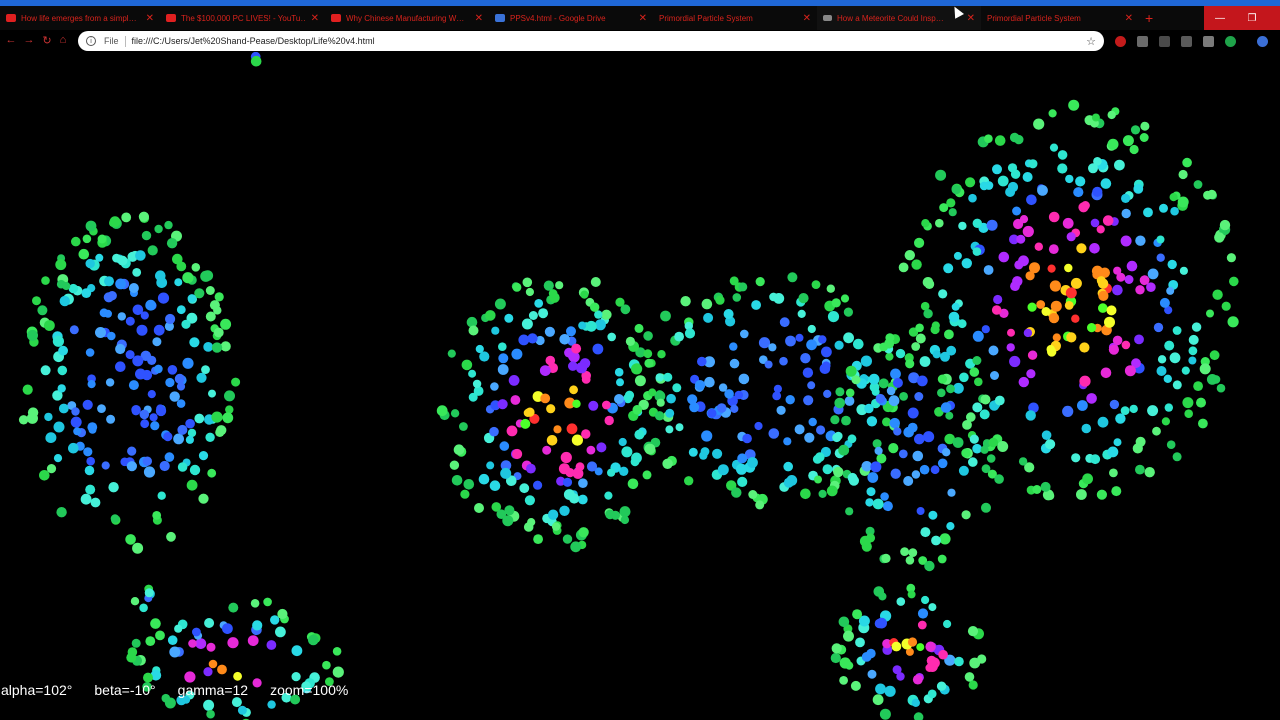 The image size is (1280, 720). I want to click on tab-google-drive: PPSv4.html - Google Drive ✕, so click(571, 18).